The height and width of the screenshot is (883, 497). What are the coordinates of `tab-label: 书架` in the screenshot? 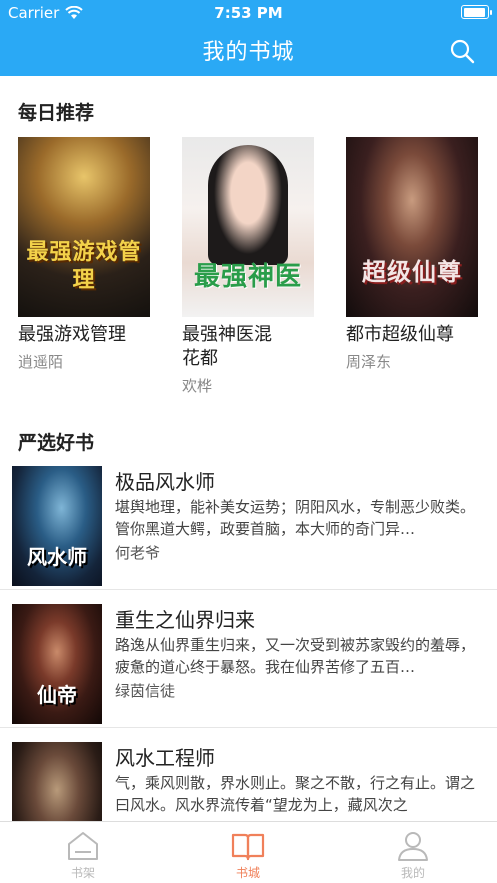 It's located at (82, 873).